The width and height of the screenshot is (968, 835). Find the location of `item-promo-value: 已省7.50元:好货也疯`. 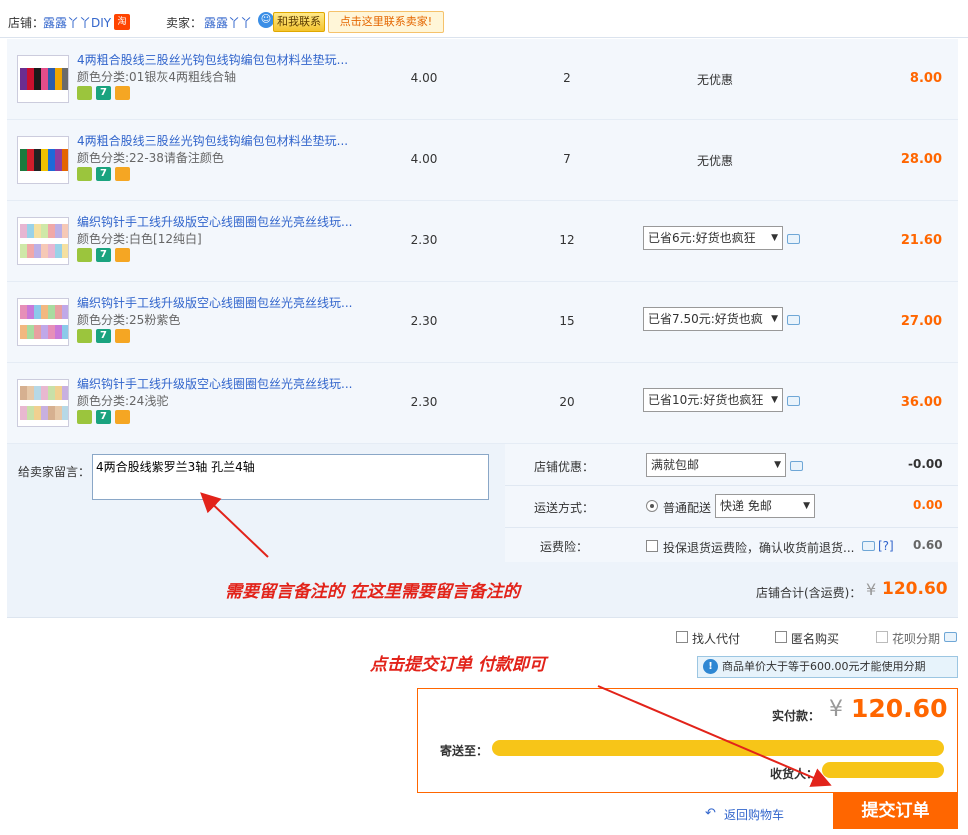

item-promo-value: 已省7.50元:好货也疯 is located at coordinates (705, 319).